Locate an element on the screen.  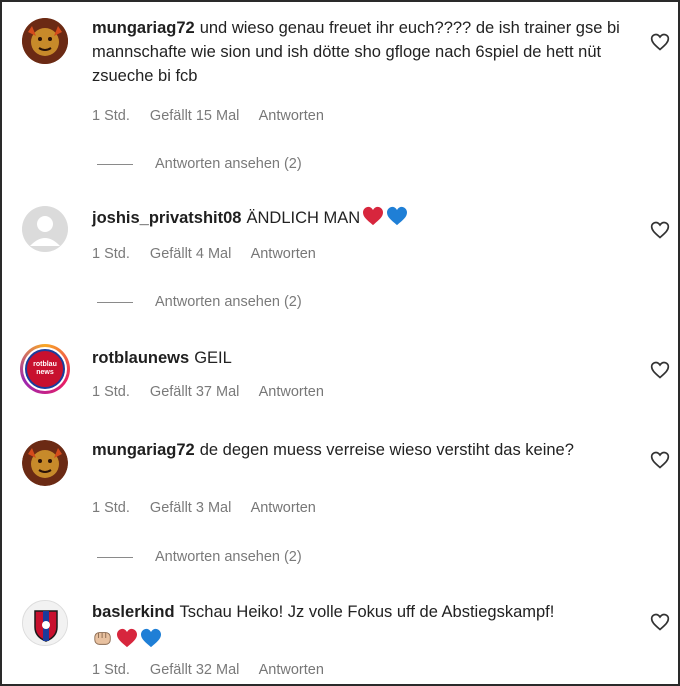
basel-crest-avatar-icon is located at coordinates (45, 623).